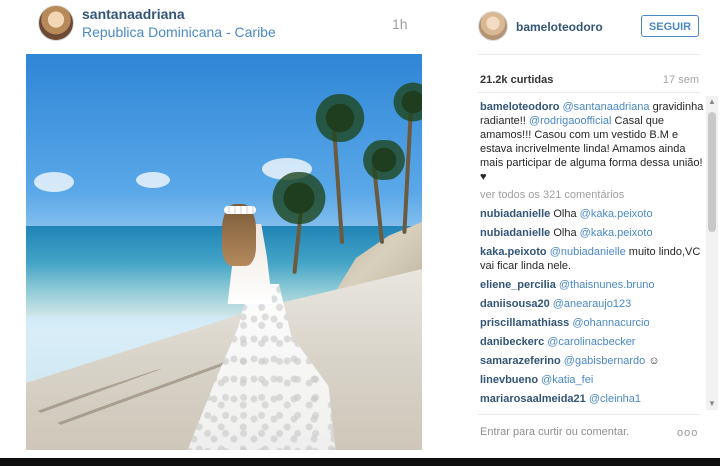 This screenshot has height=466, width=720. I want to click on comment-user: eliene_percilia, so click(518, 285).